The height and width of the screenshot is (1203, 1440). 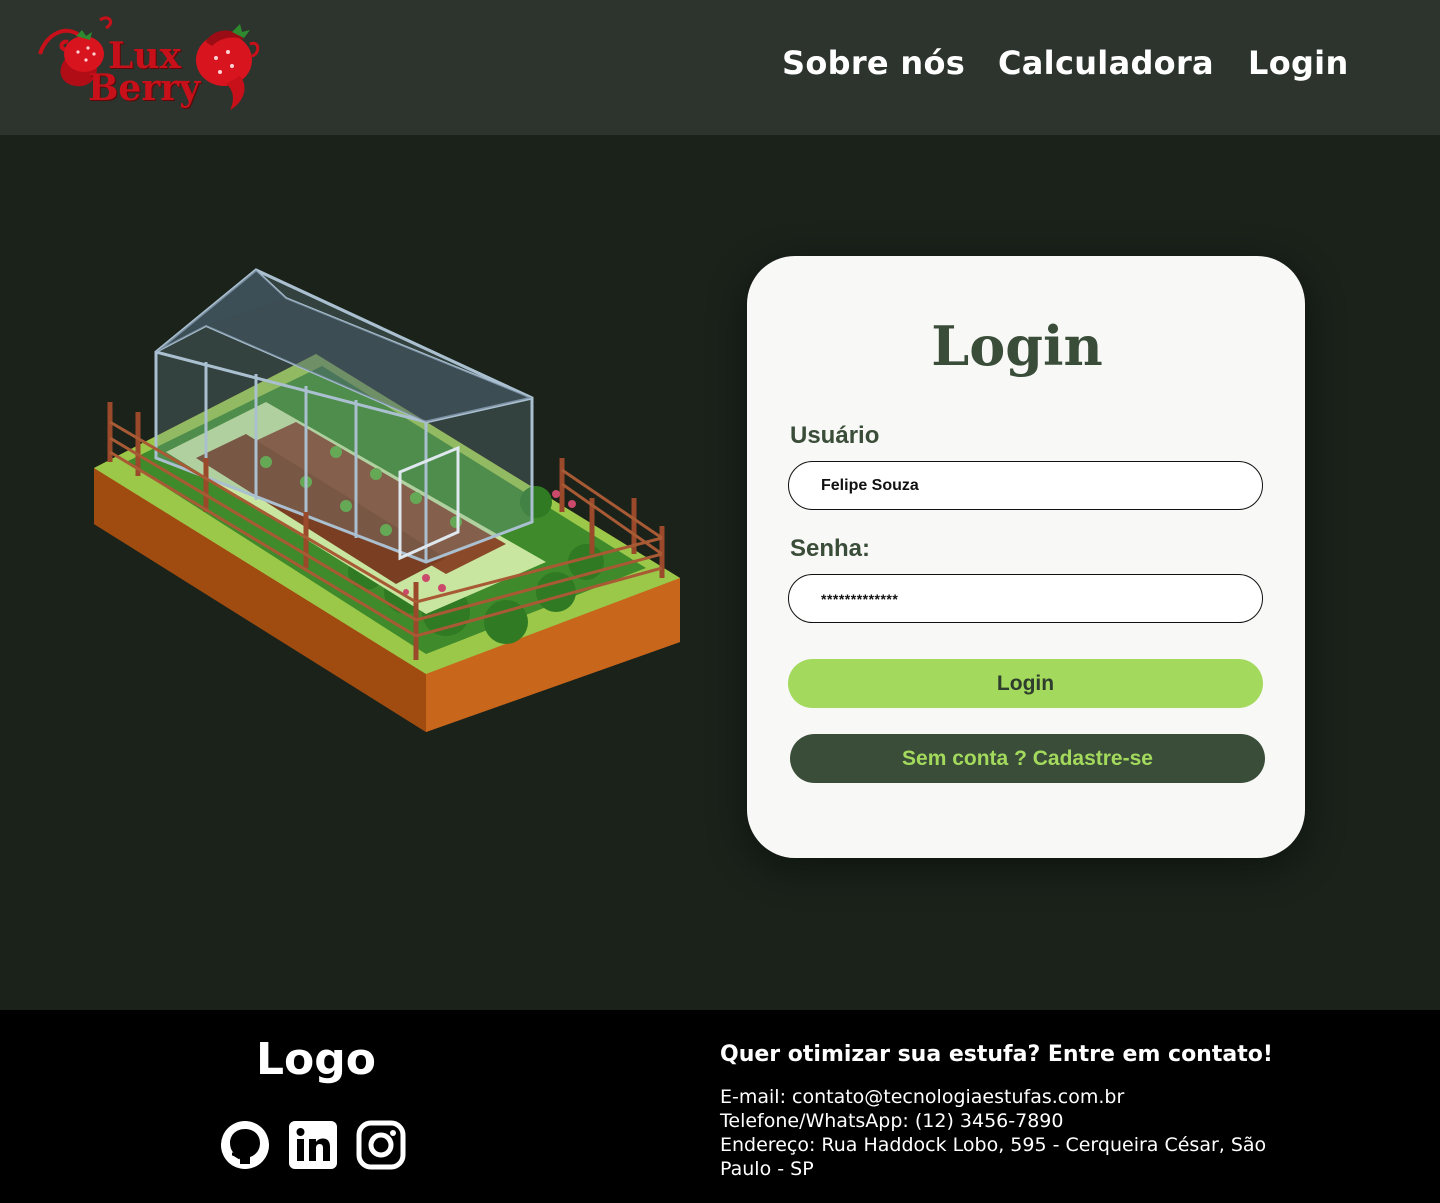 What do you see at coordinates (1017, 346) in the screenshot?
I see `login-title: Login` at bounding box center [1017, 346].